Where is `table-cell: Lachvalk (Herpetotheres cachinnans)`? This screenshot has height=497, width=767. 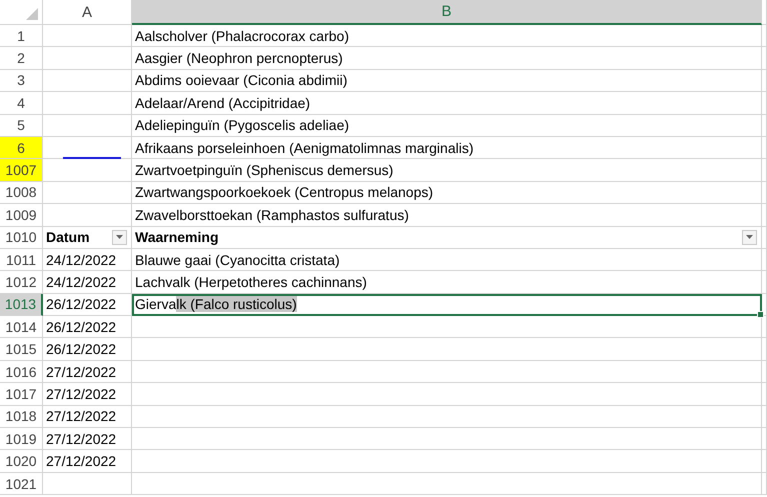
table-cell: Lachvalk (Herpetotheres cachinnans) is located at coordinates (447, 282).